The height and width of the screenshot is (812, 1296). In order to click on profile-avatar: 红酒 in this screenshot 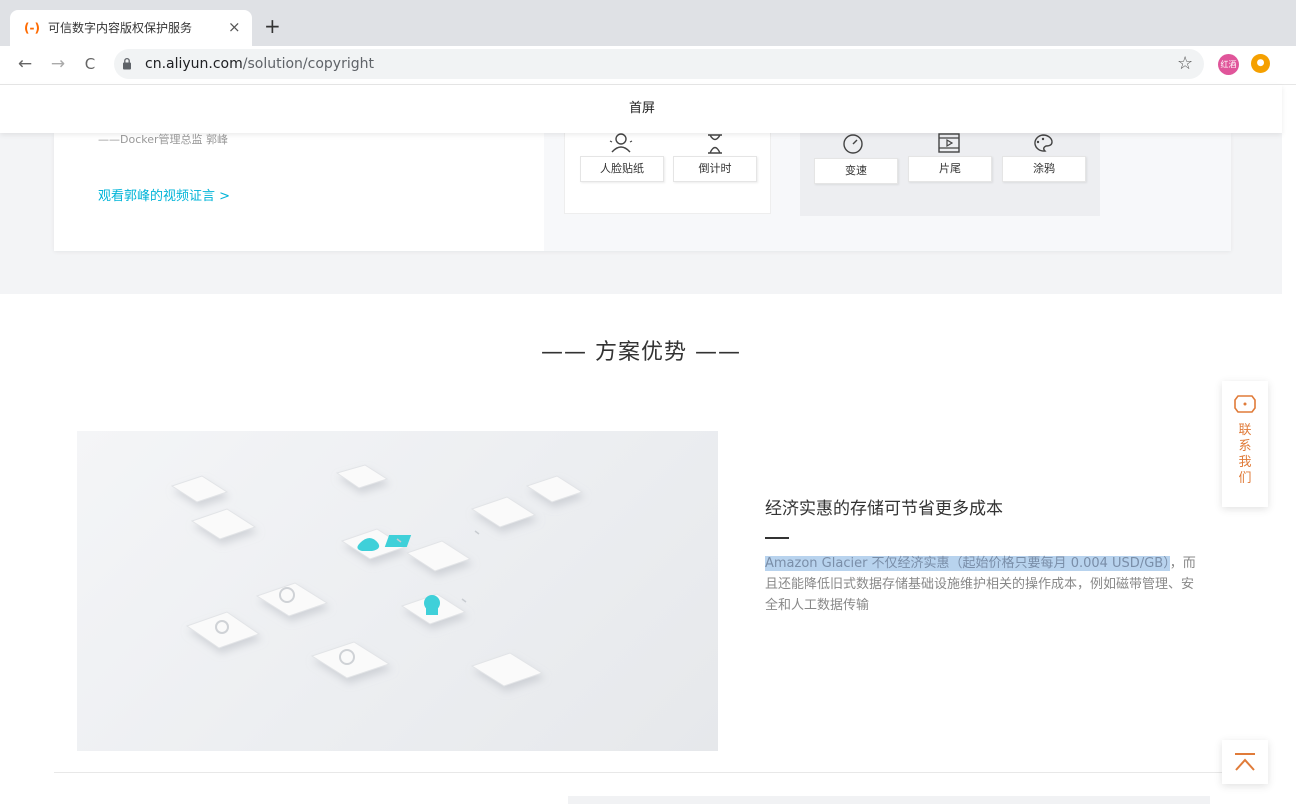, I will do `click(1228, 64)`.